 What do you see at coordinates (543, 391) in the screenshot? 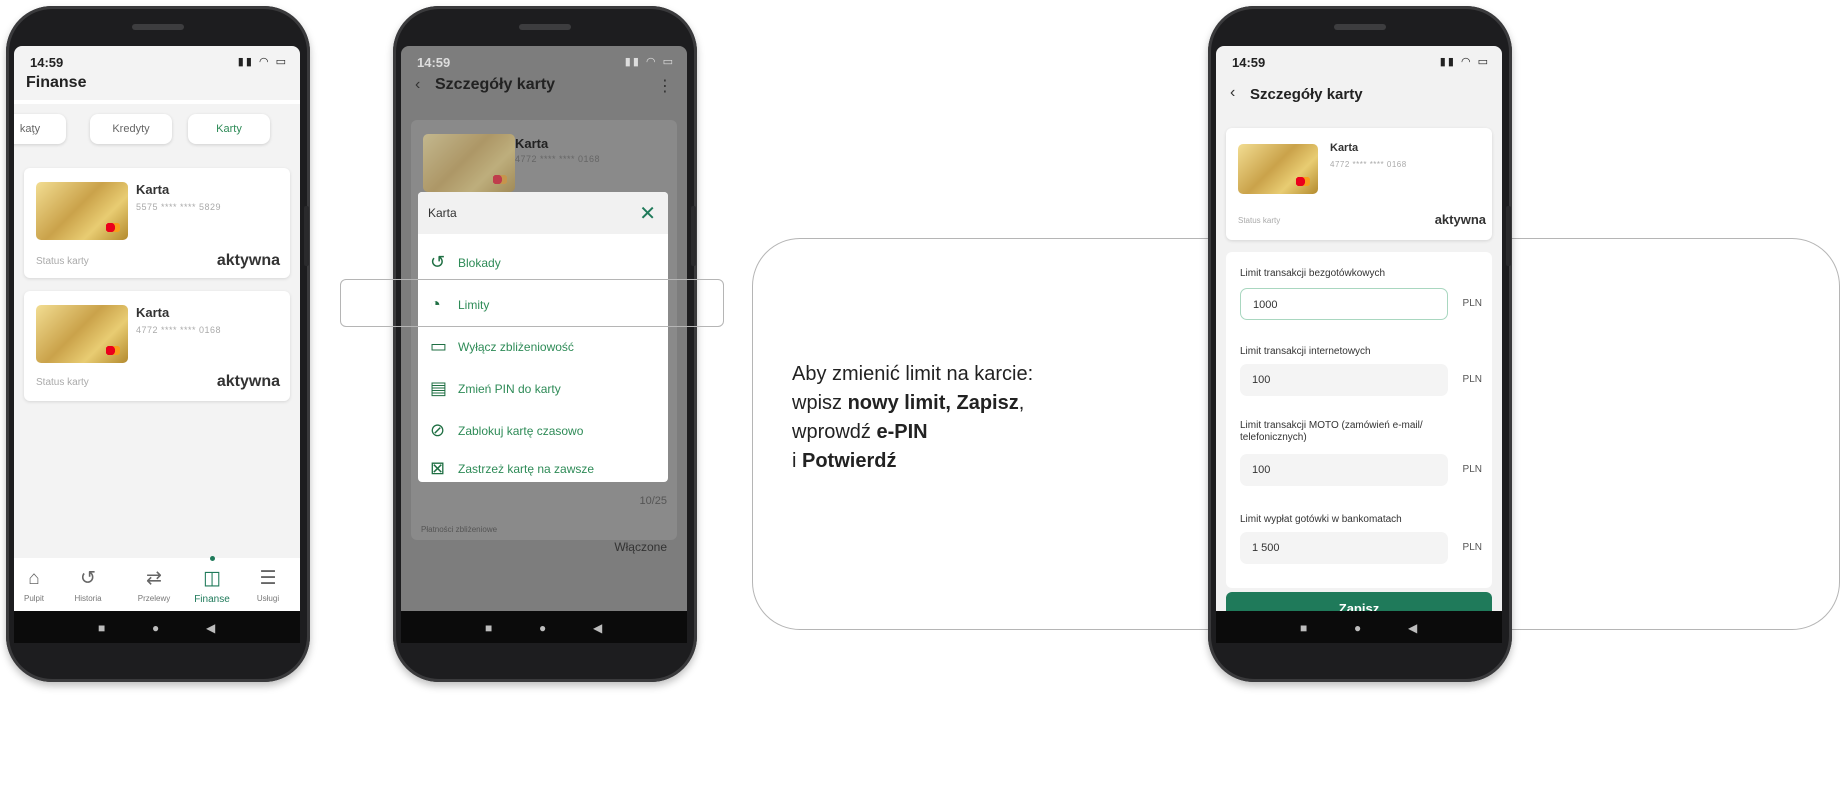
I see `menu-item-zmien-pin: ▤ Zmień PIN do karty` at bounding box center [543, 391].